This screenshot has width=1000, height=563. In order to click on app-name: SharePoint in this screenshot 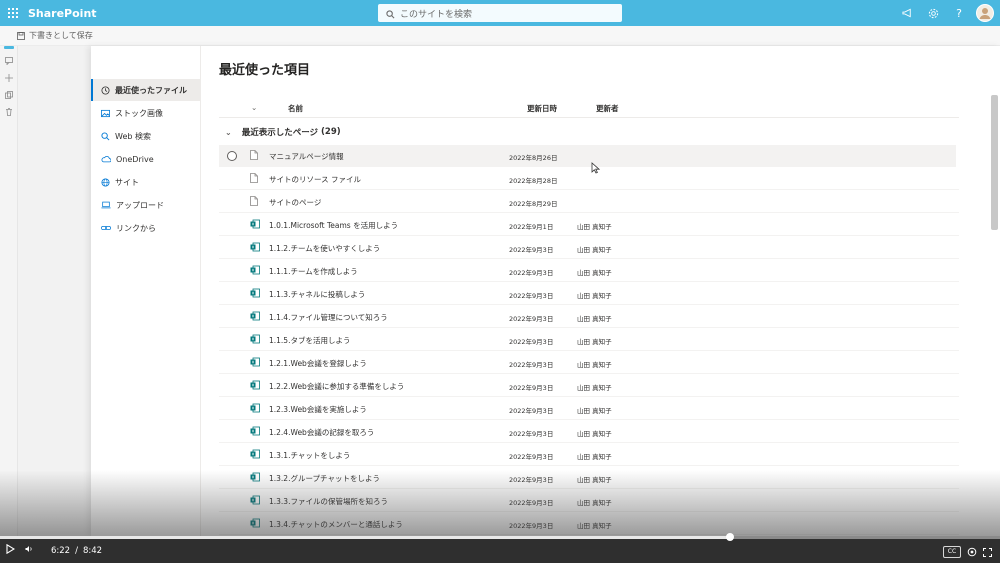, I will do `click(62, 13)`.